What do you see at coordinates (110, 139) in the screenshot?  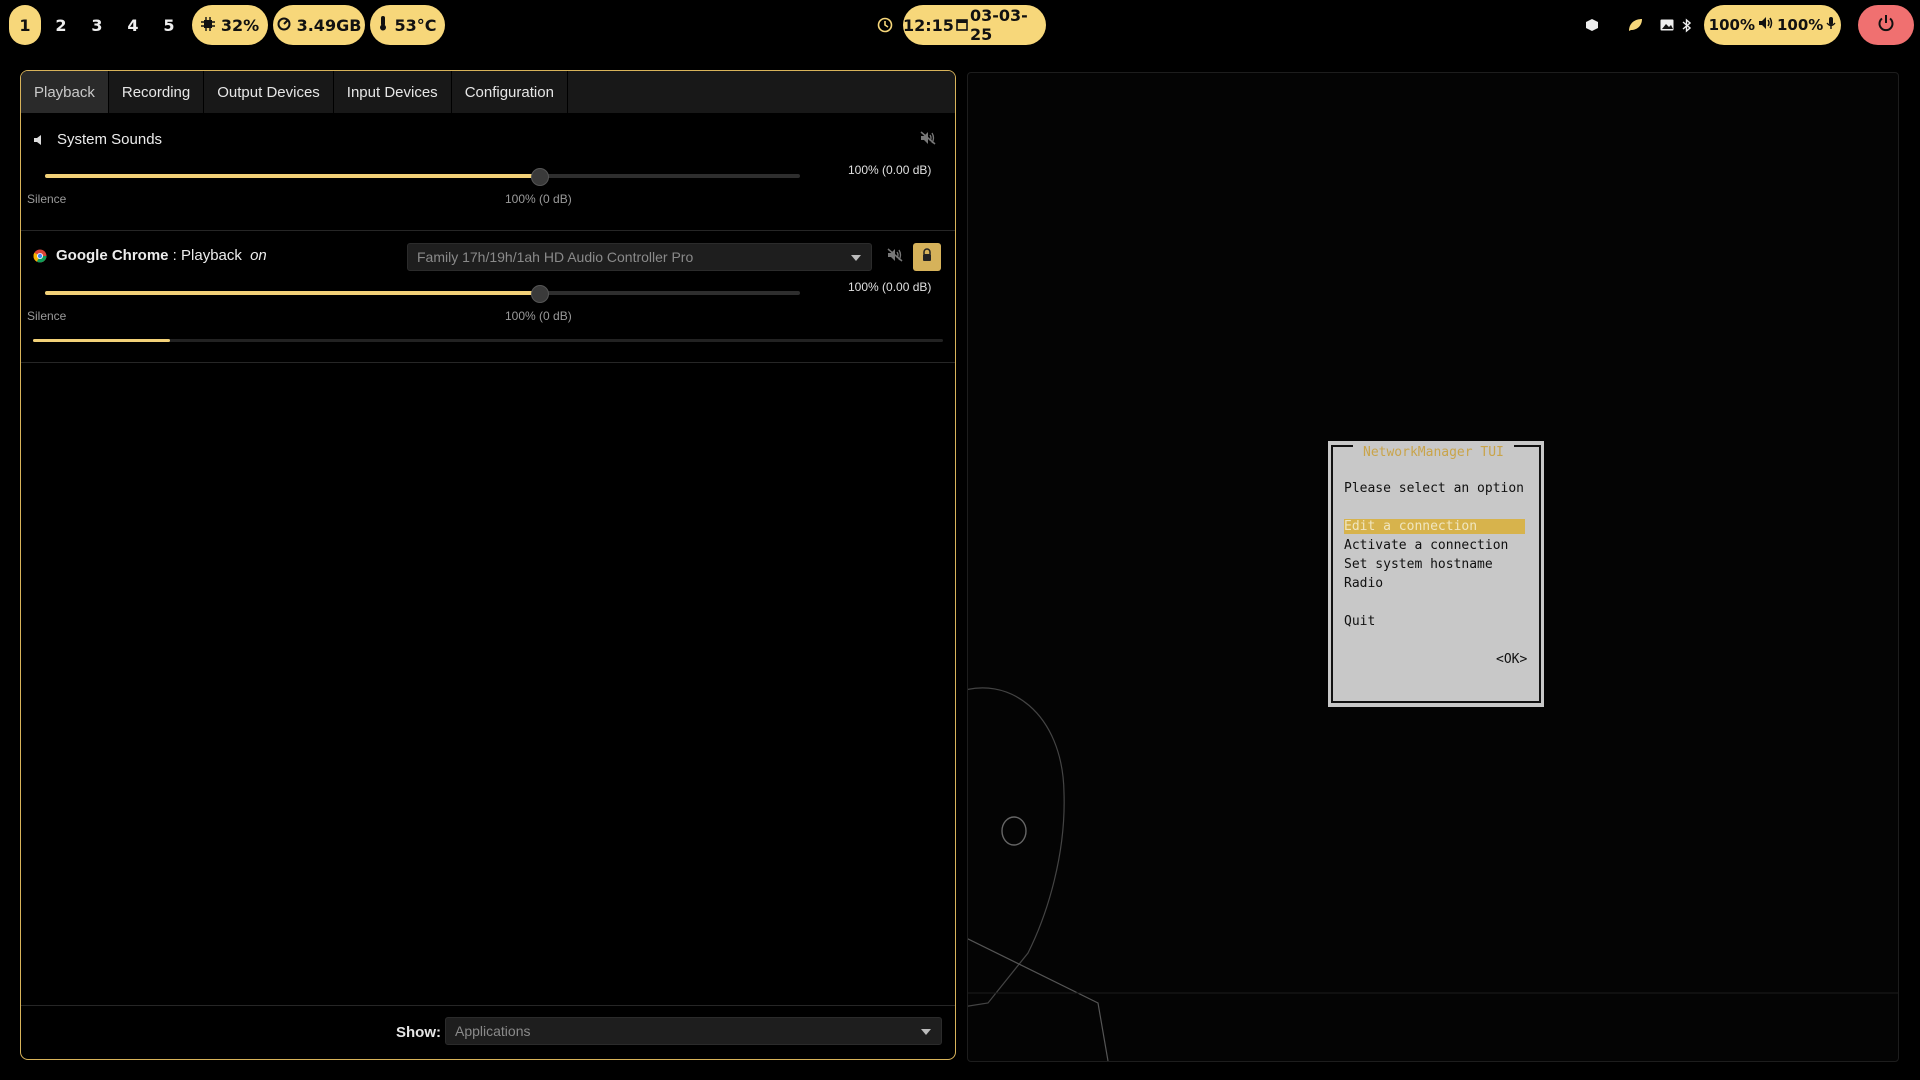 I see `system-sounds-label: System Sounds` at bounding box center [110, 139].